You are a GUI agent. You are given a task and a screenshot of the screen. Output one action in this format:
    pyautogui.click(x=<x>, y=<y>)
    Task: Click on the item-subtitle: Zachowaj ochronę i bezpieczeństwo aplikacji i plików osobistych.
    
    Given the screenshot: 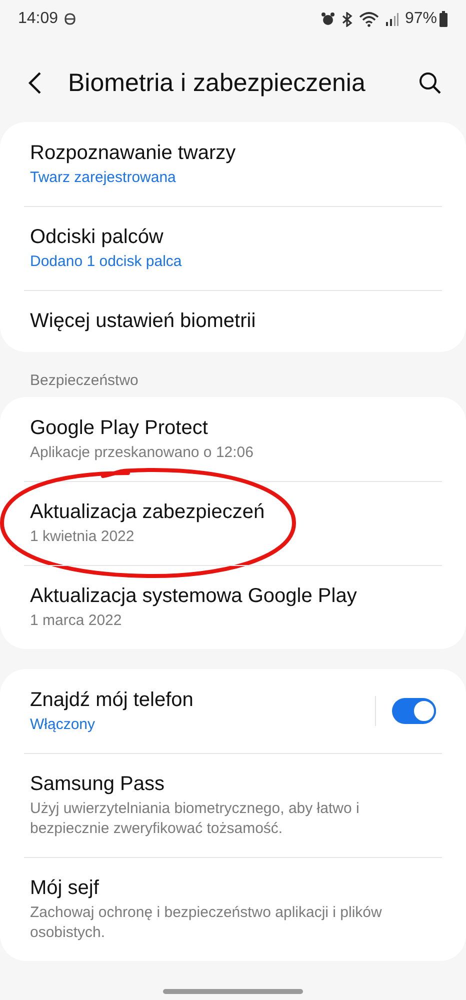 What is the action you would take?
    pyautogui.click(x=206, y=923)
    